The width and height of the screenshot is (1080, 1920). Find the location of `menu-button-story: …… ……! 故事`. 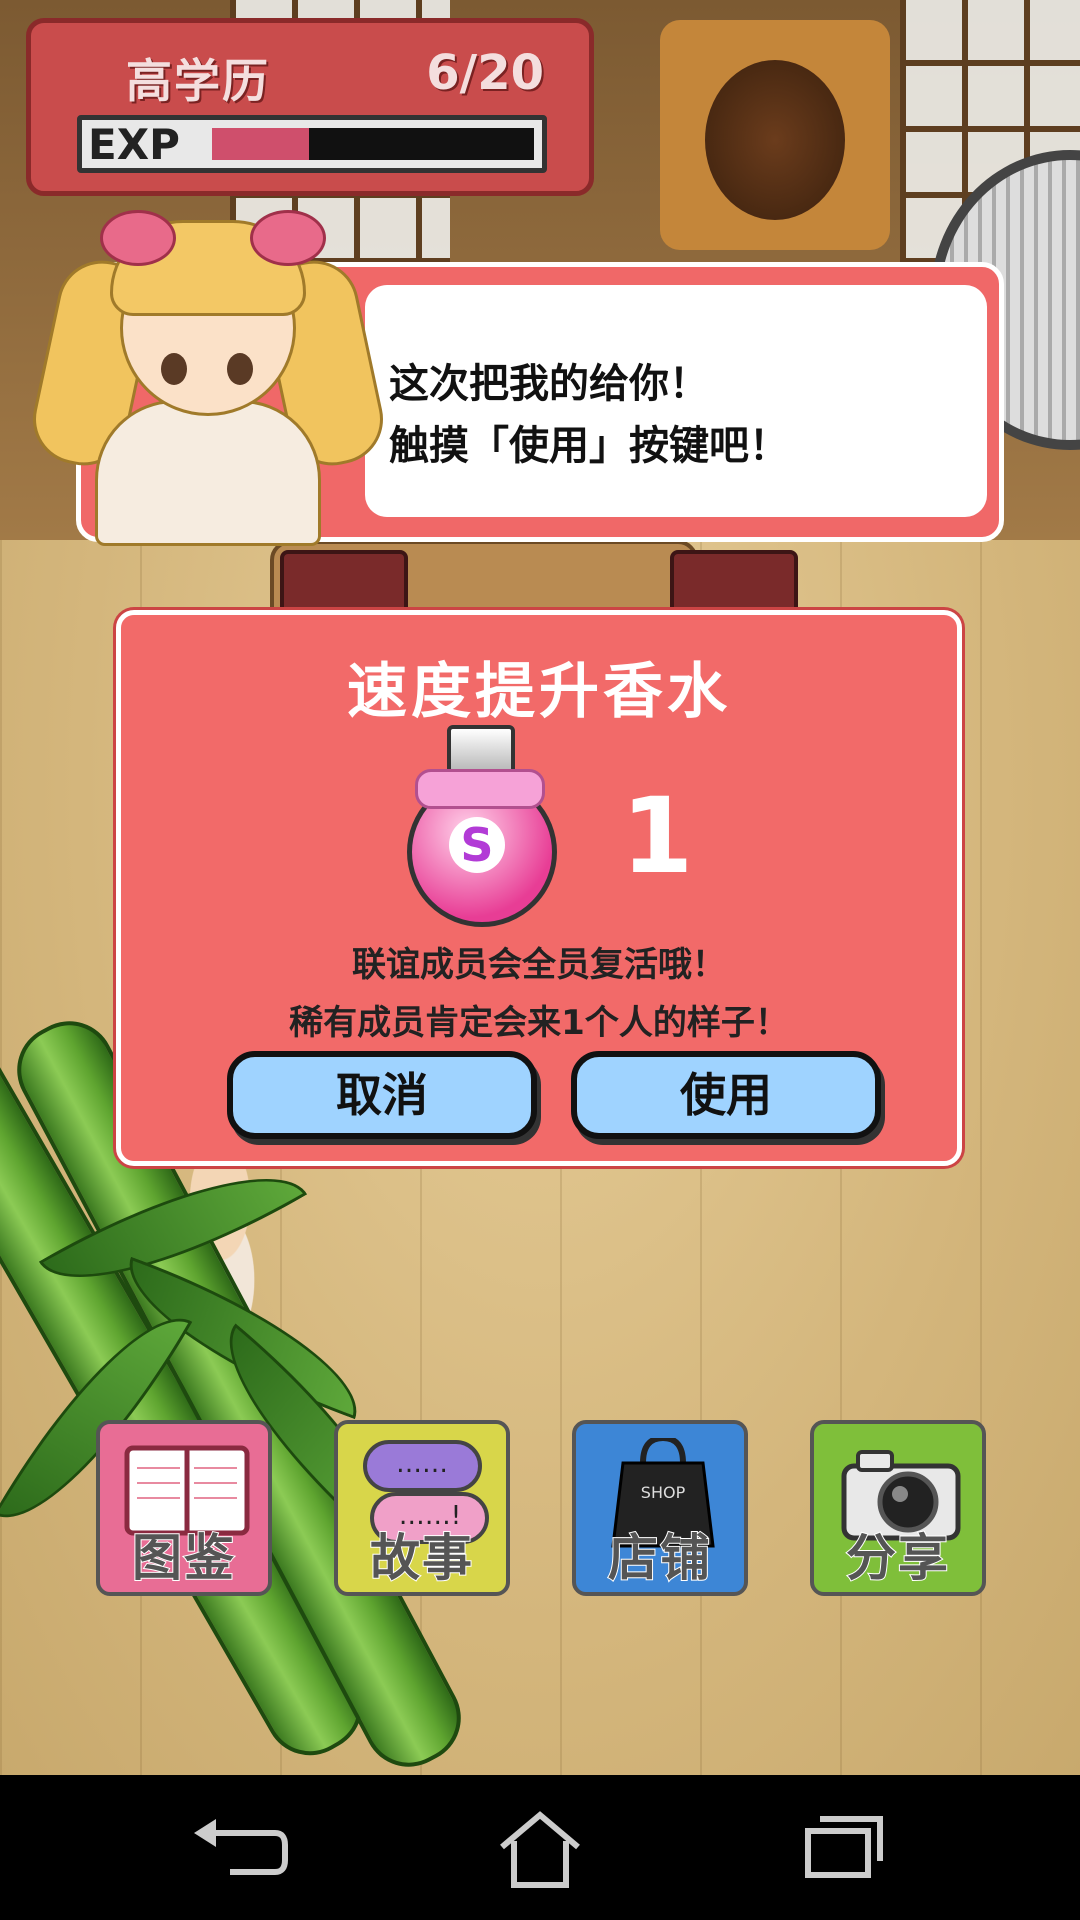

menu-button-story: …… ……! 故事 is located at coordinates (422, 1508).